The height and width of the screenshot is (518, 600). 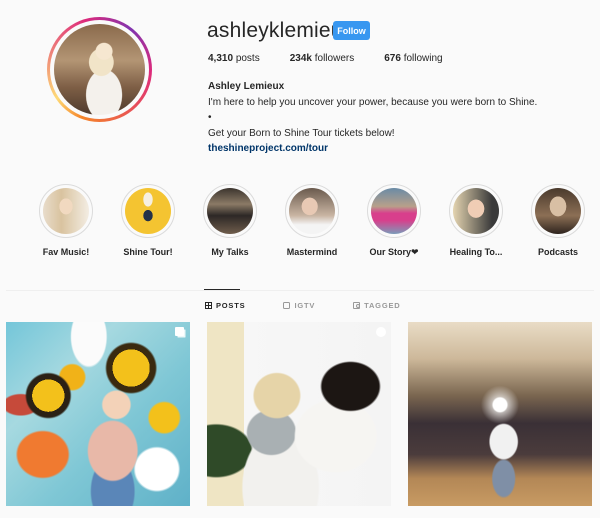 What do you see at coordinates (376, 305) in the screenshot?
I see `tab-tagged: TAGGED` at bounding box center [376, 305].